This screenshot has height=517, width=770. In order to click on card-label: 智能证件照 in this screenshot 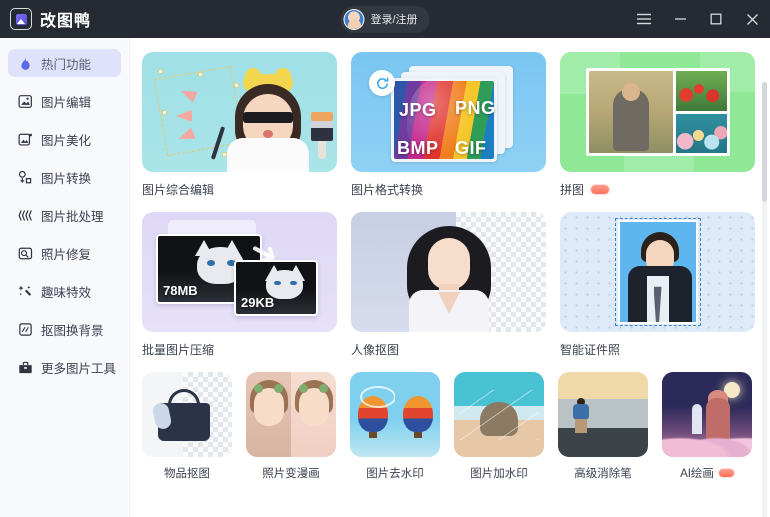, I will do `click(590, 350)`.